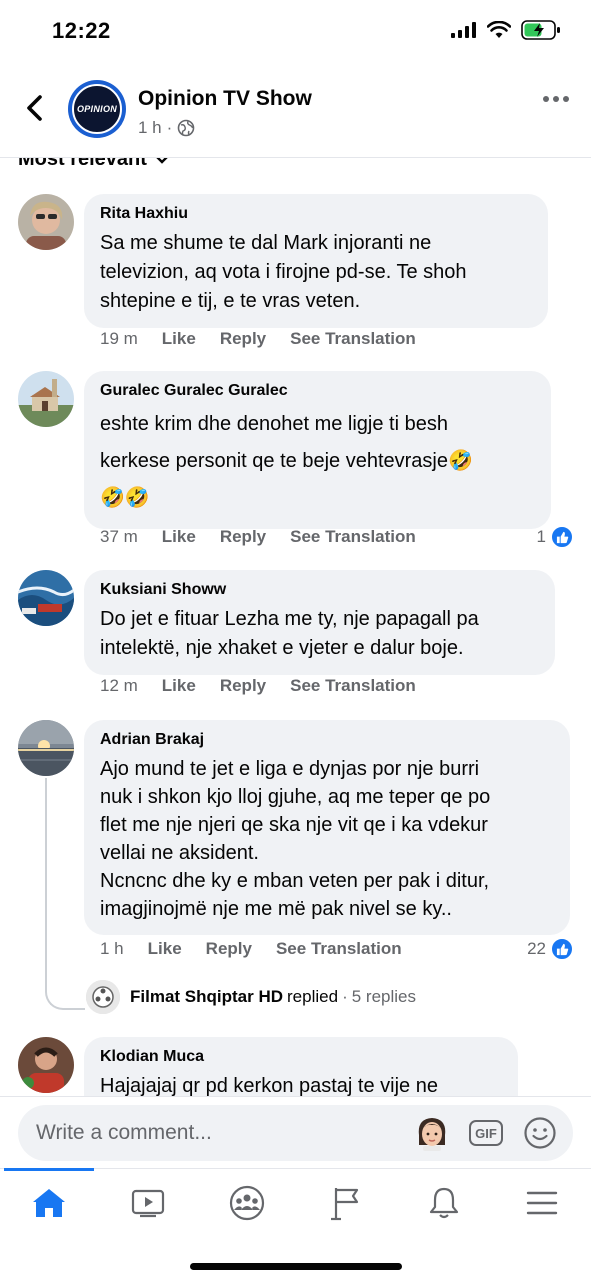 Image resolution: width=591 pixels, height=1280 pixels. Describe the element at coordinates (327, 740) in the screenshot. I see `comment-author: Adrian Brakaj` at that location.